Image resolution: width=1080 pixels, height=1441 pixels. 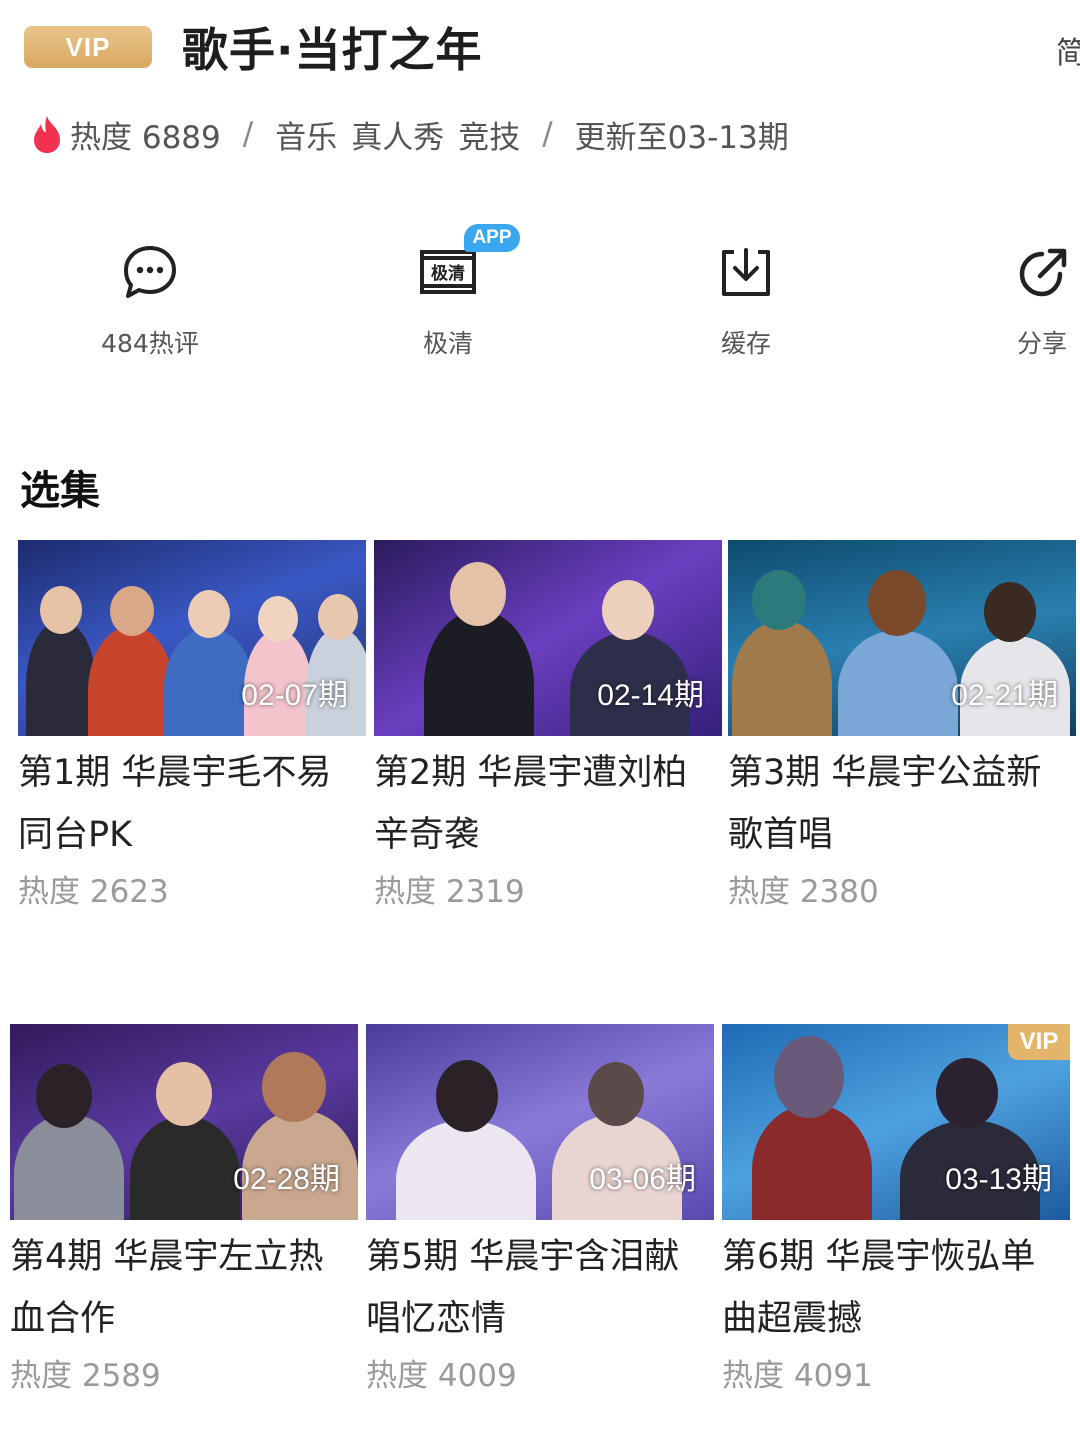 I want to click on episode-thumbnail: 02-21期, so click(x=902, y=638).